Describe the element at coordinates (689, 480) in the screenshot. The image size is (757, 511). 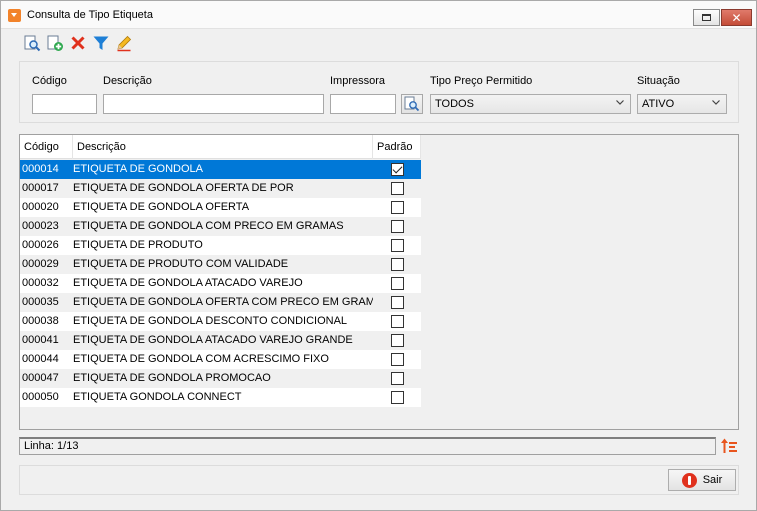
I see `exit-power-icon` at that location.